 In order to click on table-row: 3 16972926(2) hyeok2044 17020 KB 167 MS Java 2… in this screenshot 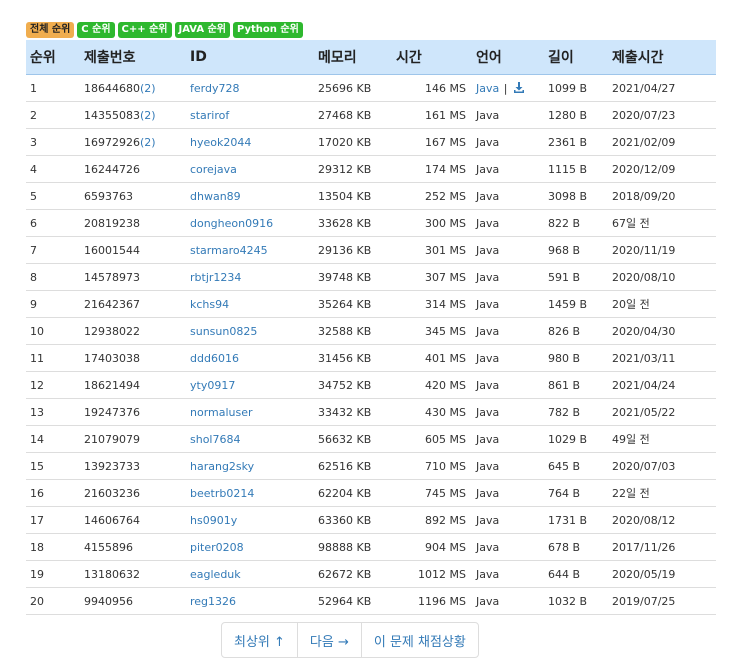, I will do `click(371, 142)`.